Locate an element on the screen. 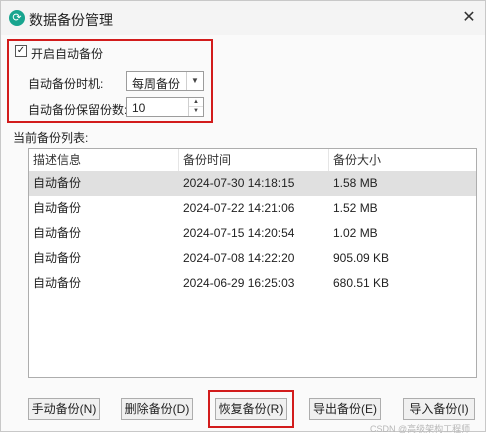  column-header-desc: 描述信息 is located at coordinates (104, 160).